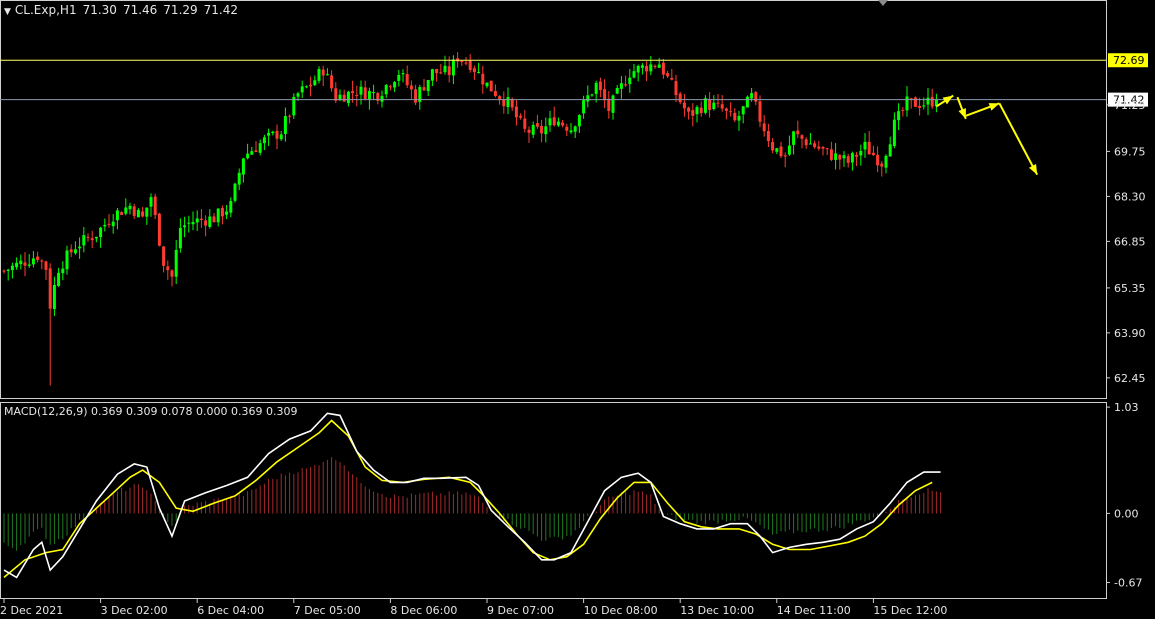 Image resolution: width=1155 pixels, height=619 pixels. Describe the element at coordinates (31, 610) in the screenshot. I see `x-tick-label: 2 Dec 2021` at that location.